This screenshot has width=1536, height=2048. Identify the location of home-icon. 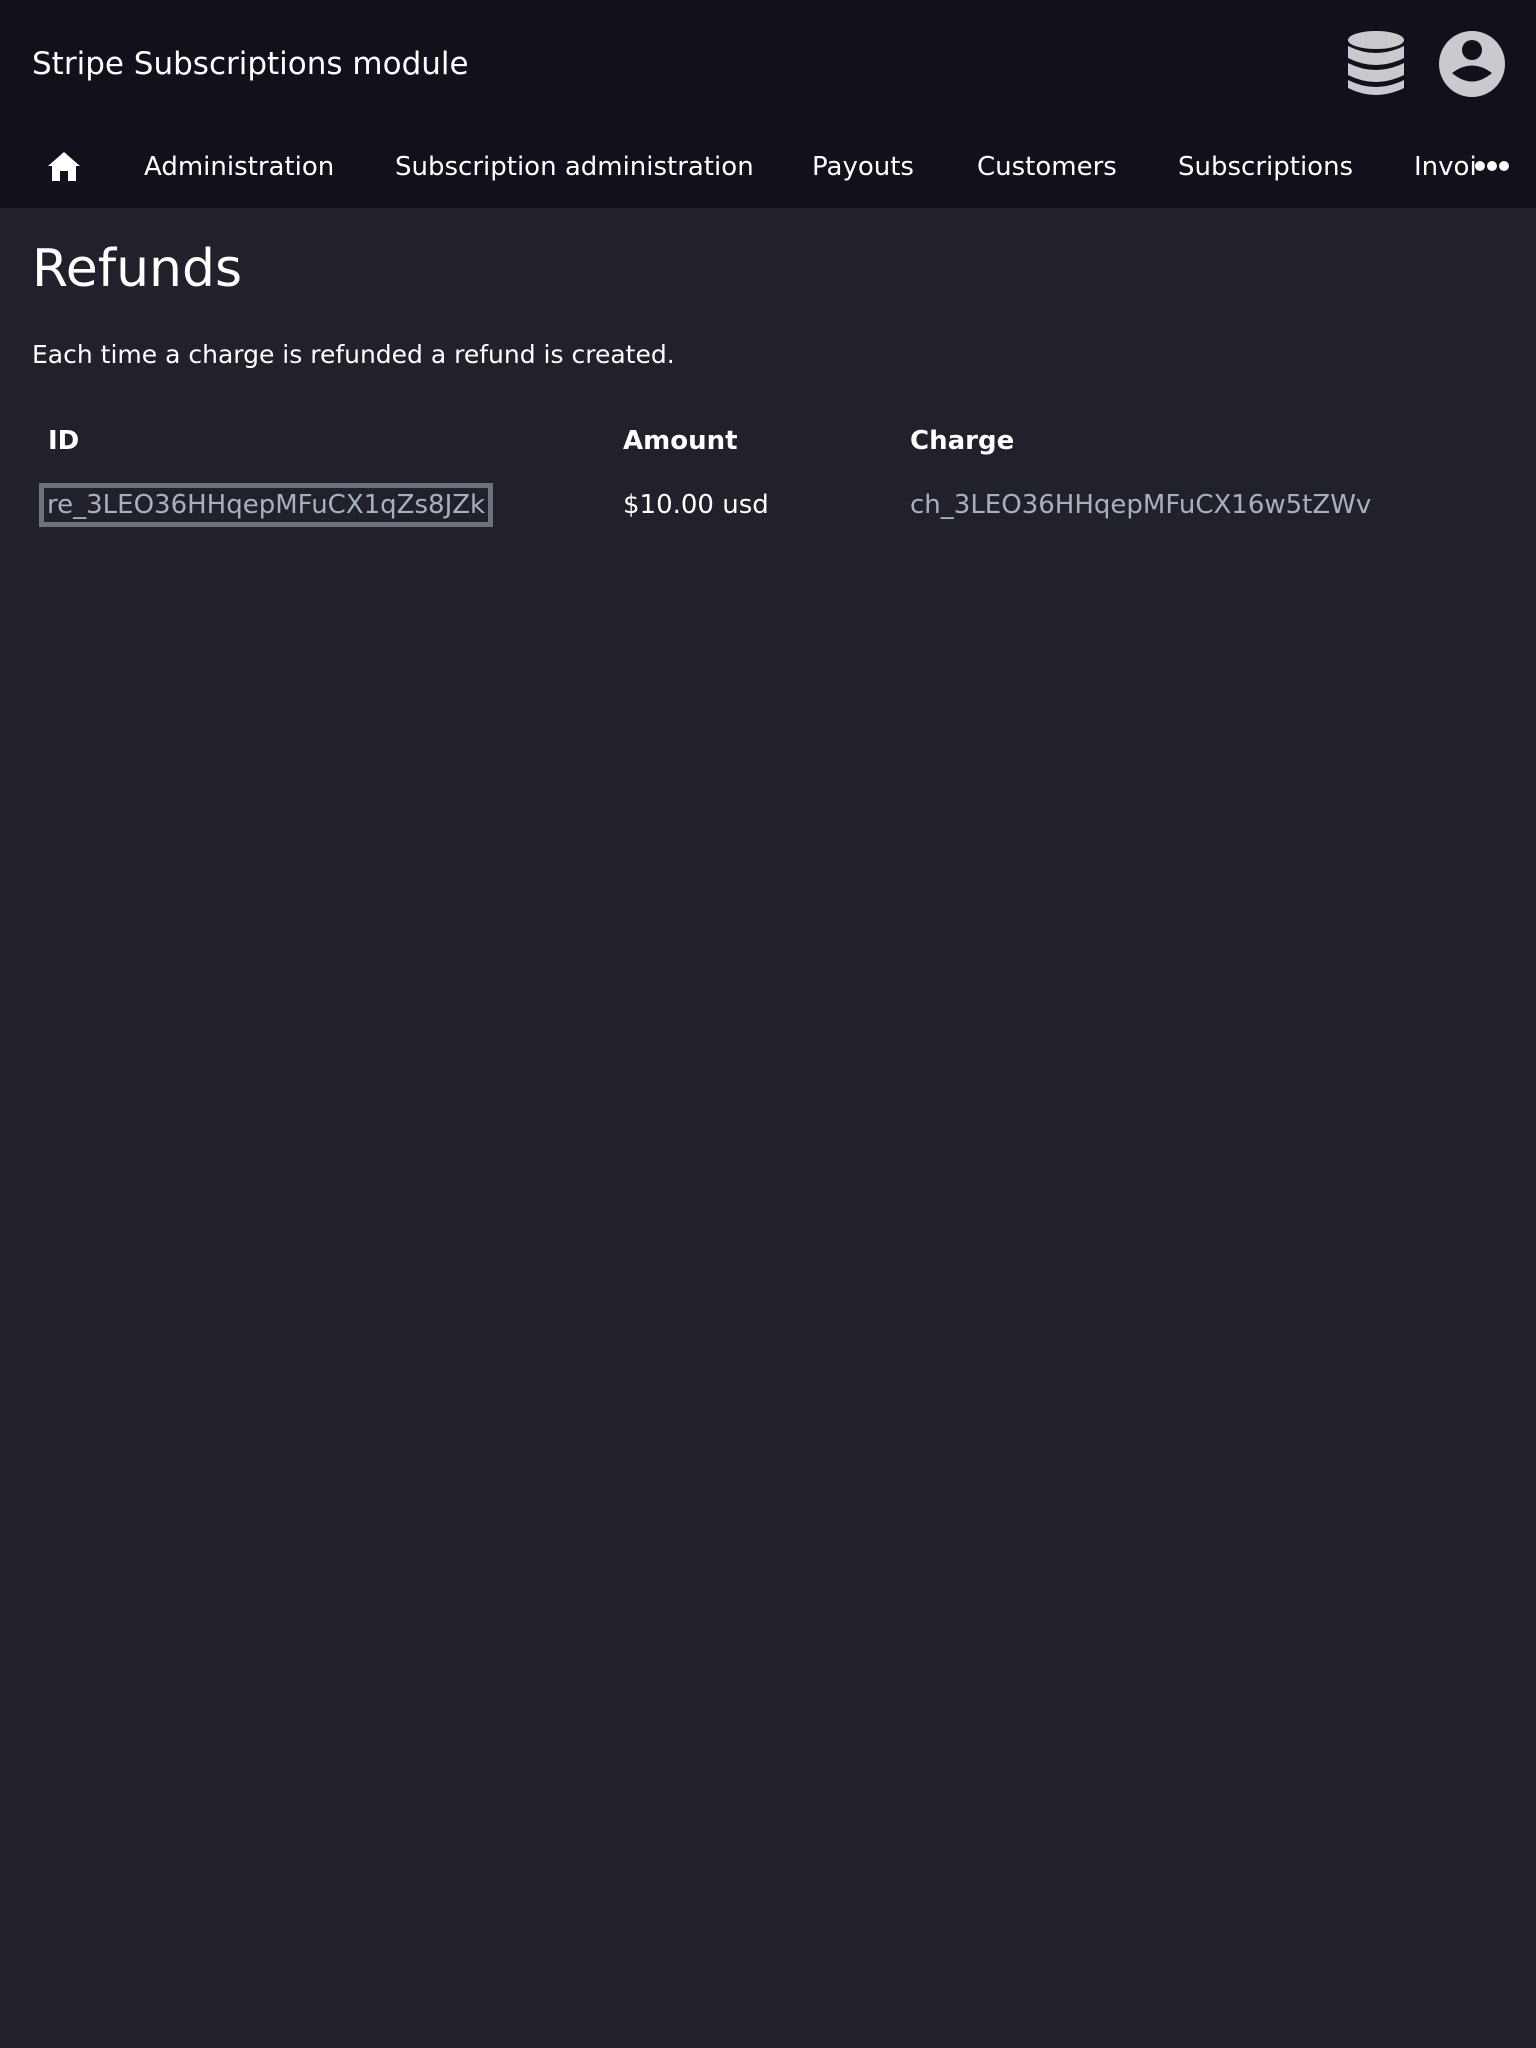
(64, 166).